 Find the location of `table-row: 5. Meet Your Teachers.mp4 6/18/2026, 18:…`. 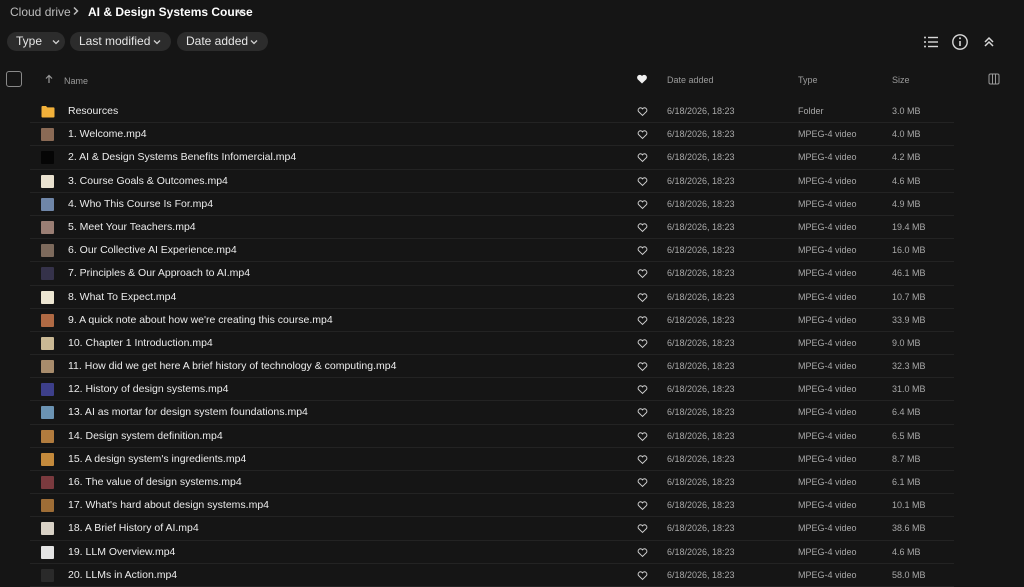

table-row: 5. Meet Your Teachers.mp4 6/18/2026, 18:… is located at coordinates (492, 228).